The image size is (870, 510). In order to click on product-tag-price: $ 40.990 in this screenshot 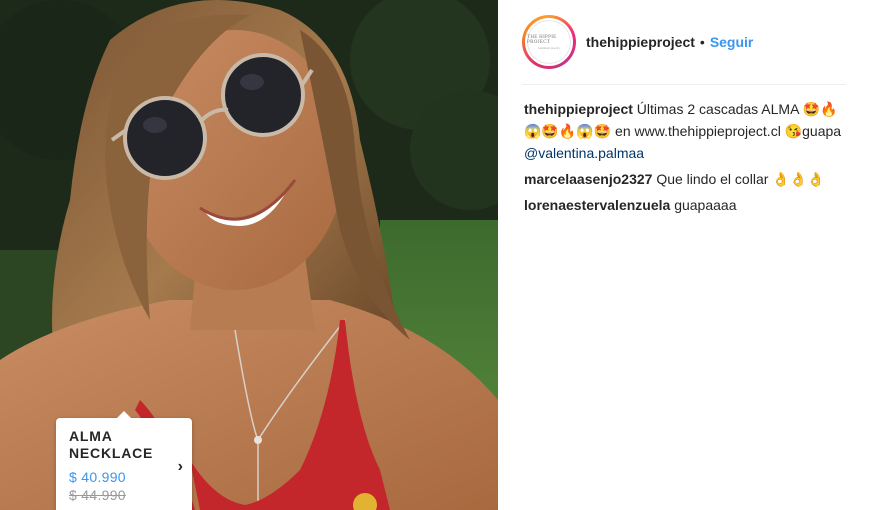, I will do `click(97, 477)`.